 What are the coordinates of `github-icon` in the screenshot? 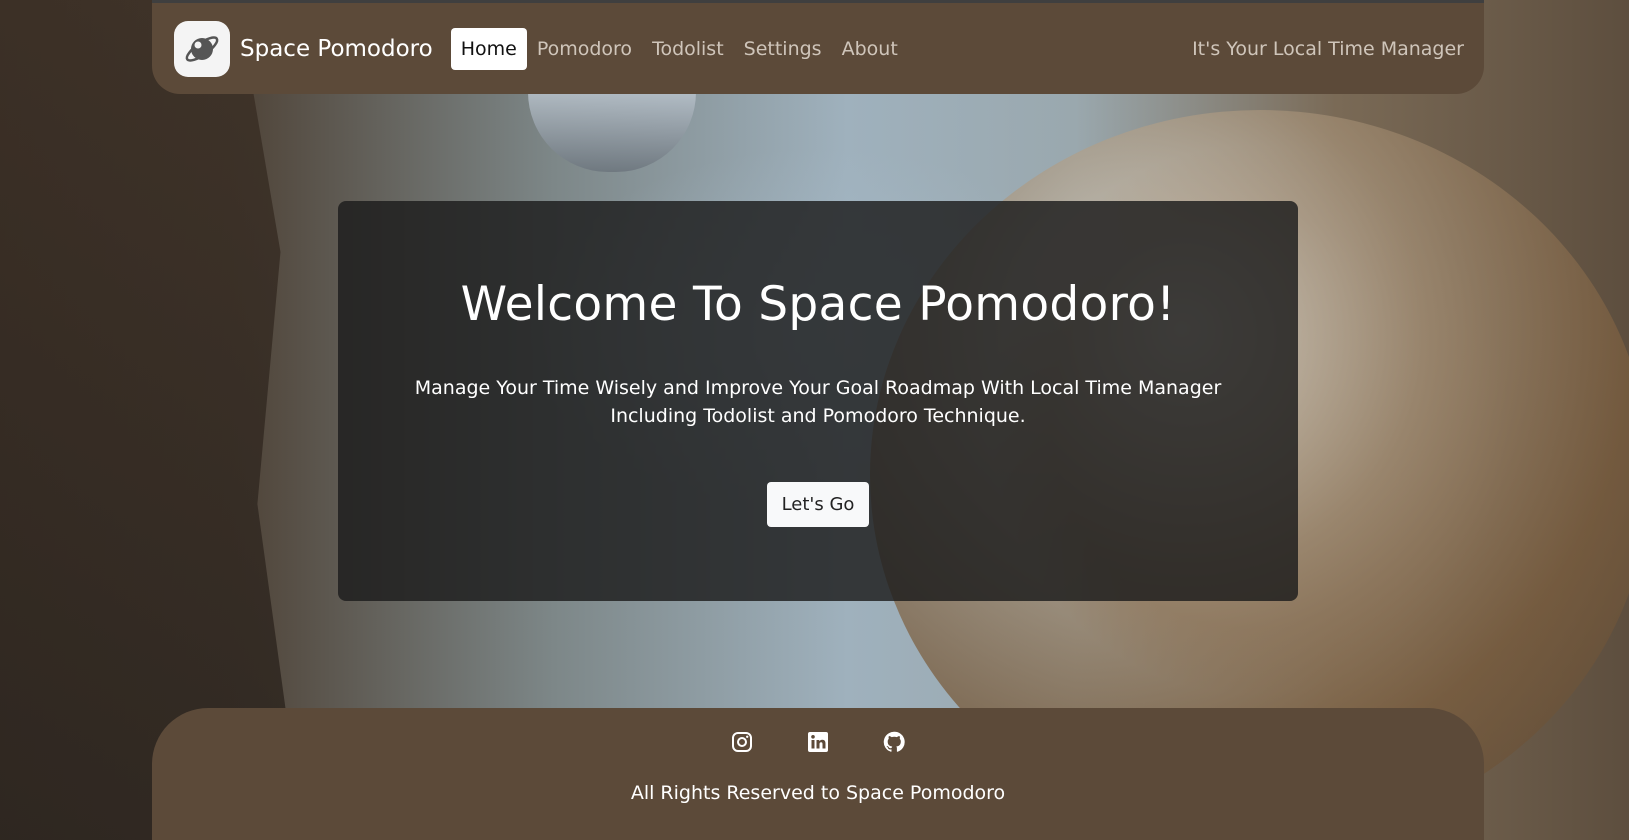 It's located at (894, 742).